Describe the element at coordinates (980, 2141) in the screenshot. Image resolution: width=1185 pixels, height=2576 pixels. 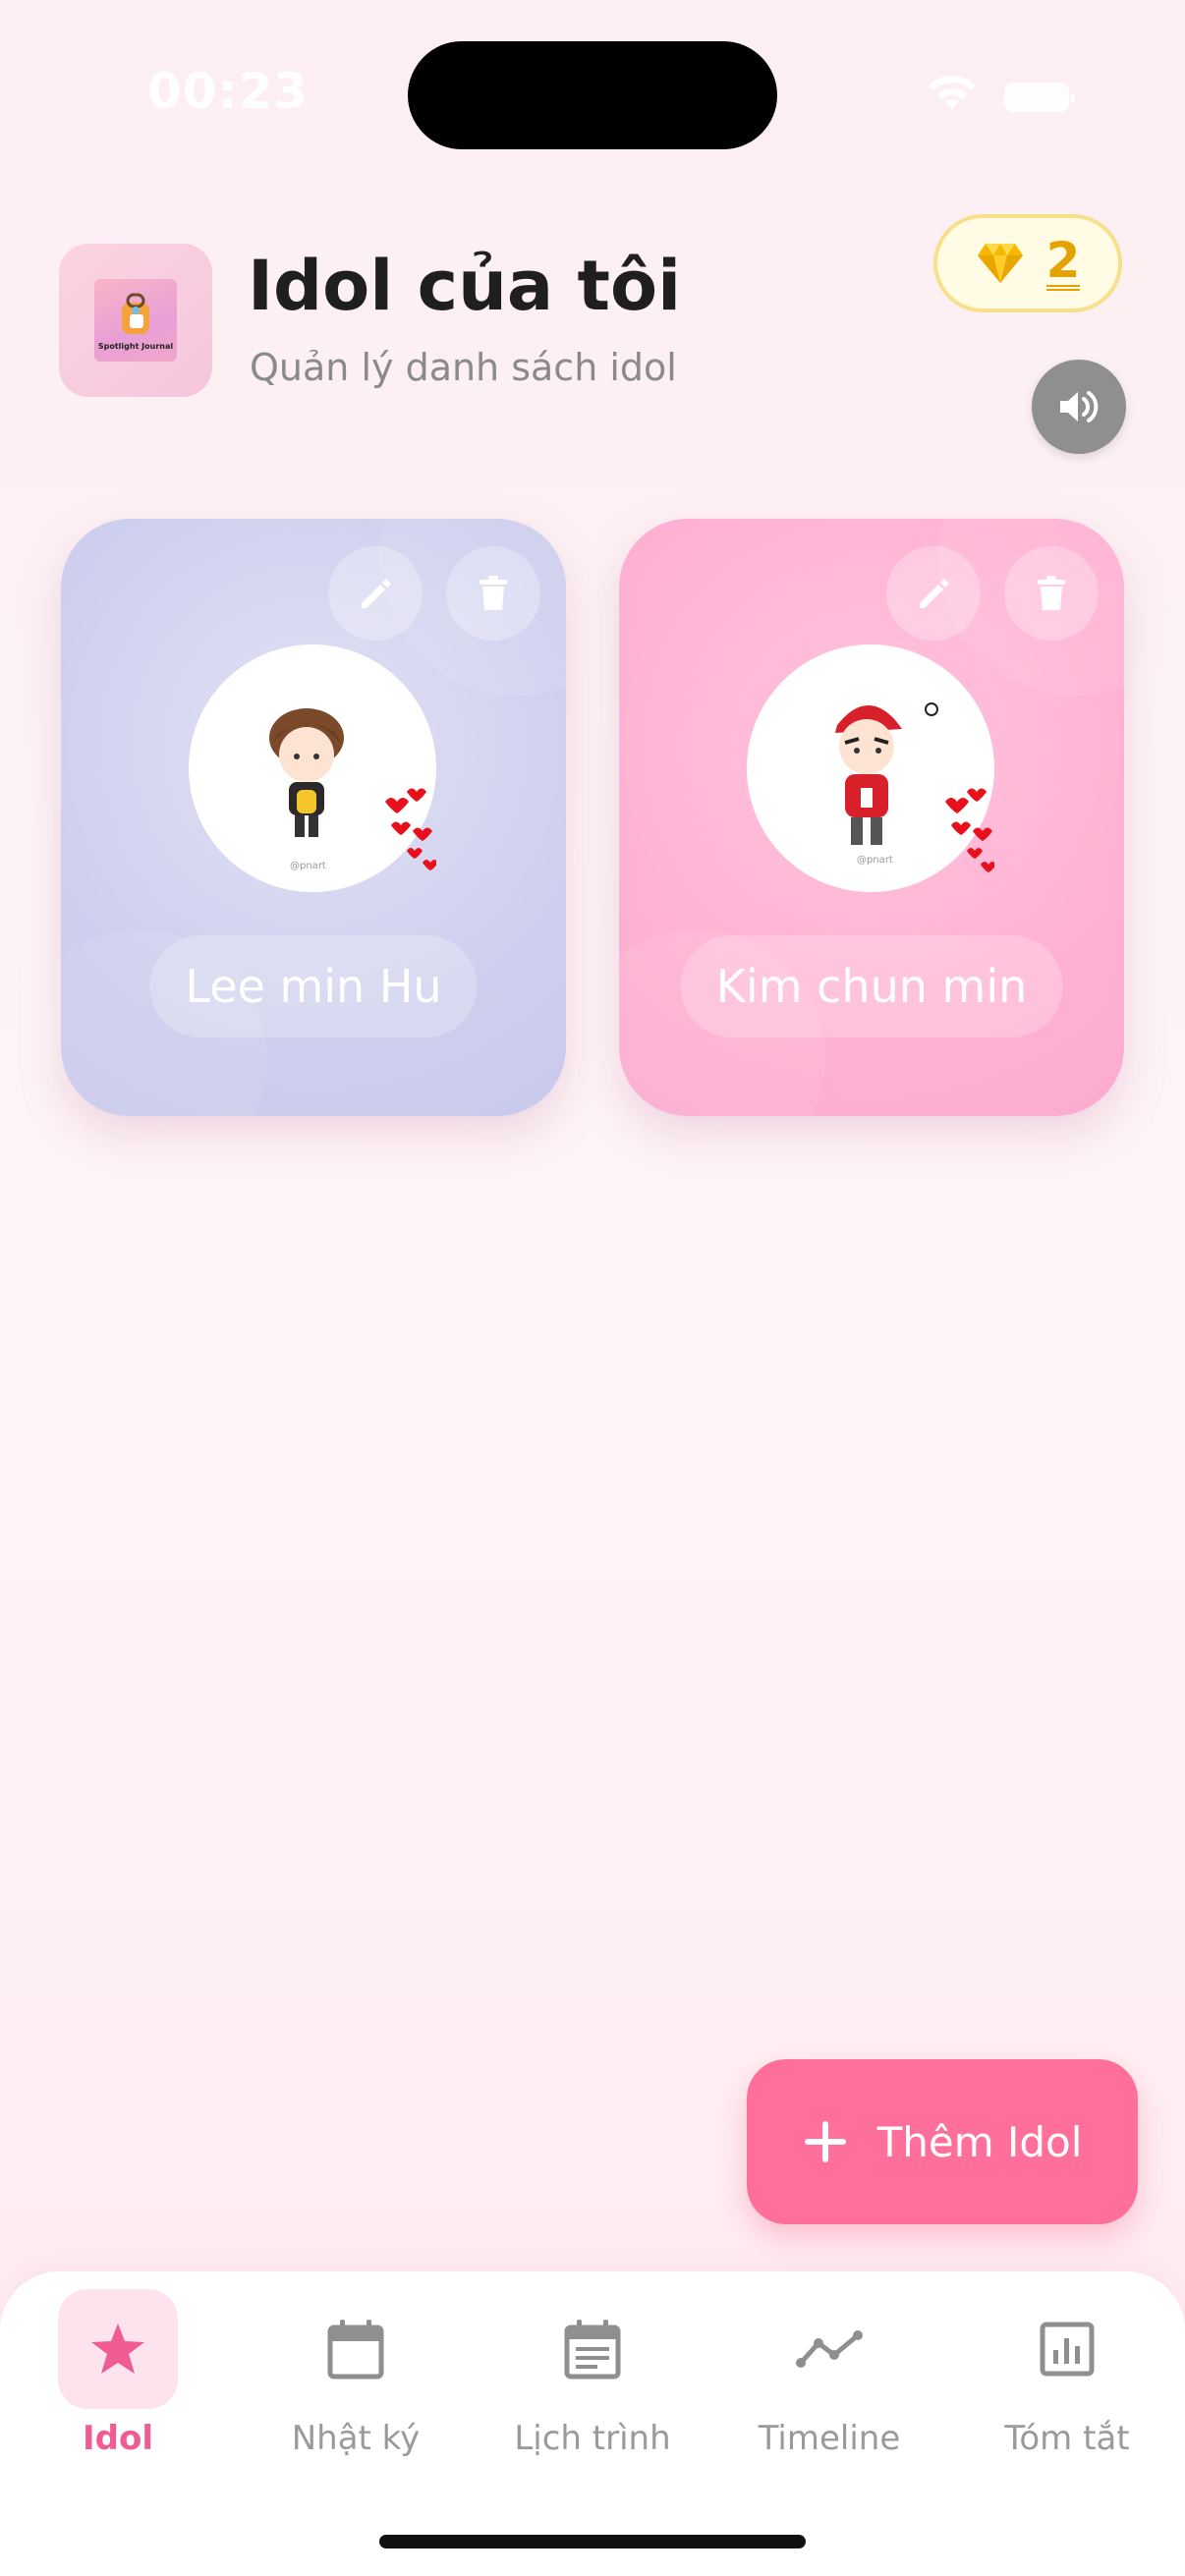
I see `add-idol-label: Thêm Idol` at that location.